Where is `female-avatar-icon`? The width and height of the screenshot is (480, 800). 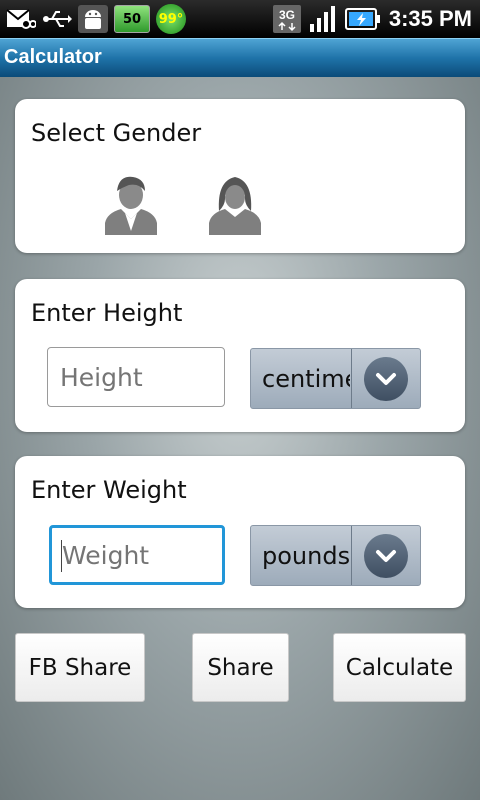 female-avatar-icon is located at coordinates (235, 203).